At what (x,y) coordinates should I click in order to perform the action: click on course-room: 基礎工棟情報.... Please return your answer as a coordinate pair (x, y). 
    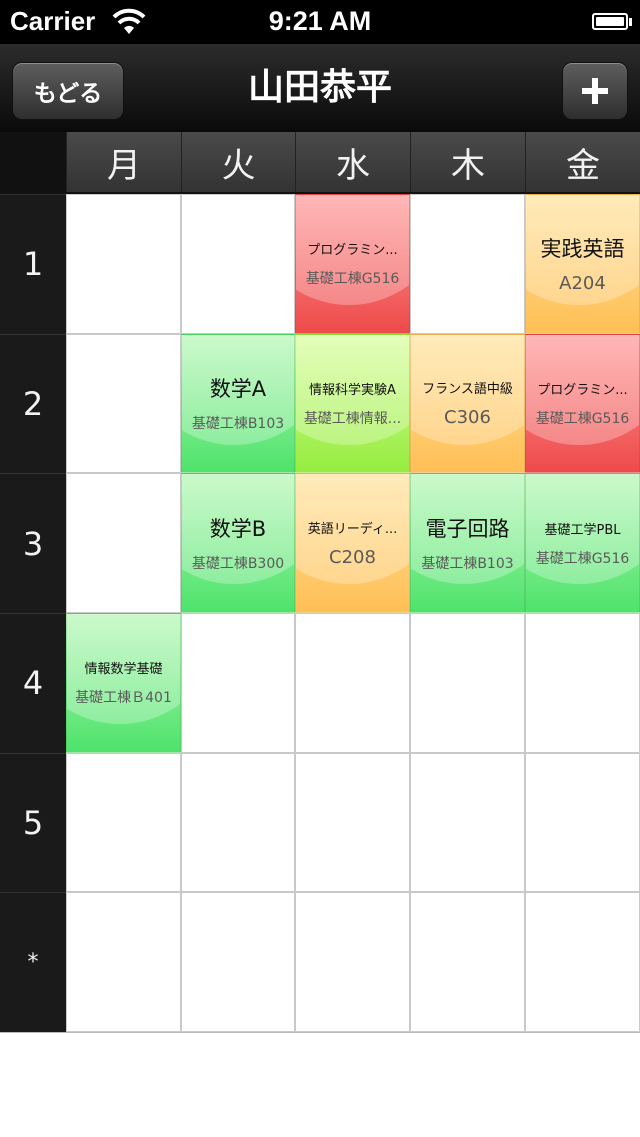
    Looking at the image, I should click on (352, 418).